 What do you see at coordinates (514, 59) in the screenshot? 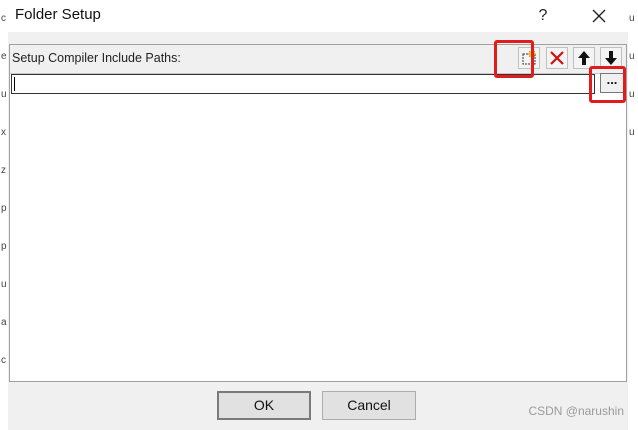
I see `highlight-new-path-button` at bounding box center [514, 59].